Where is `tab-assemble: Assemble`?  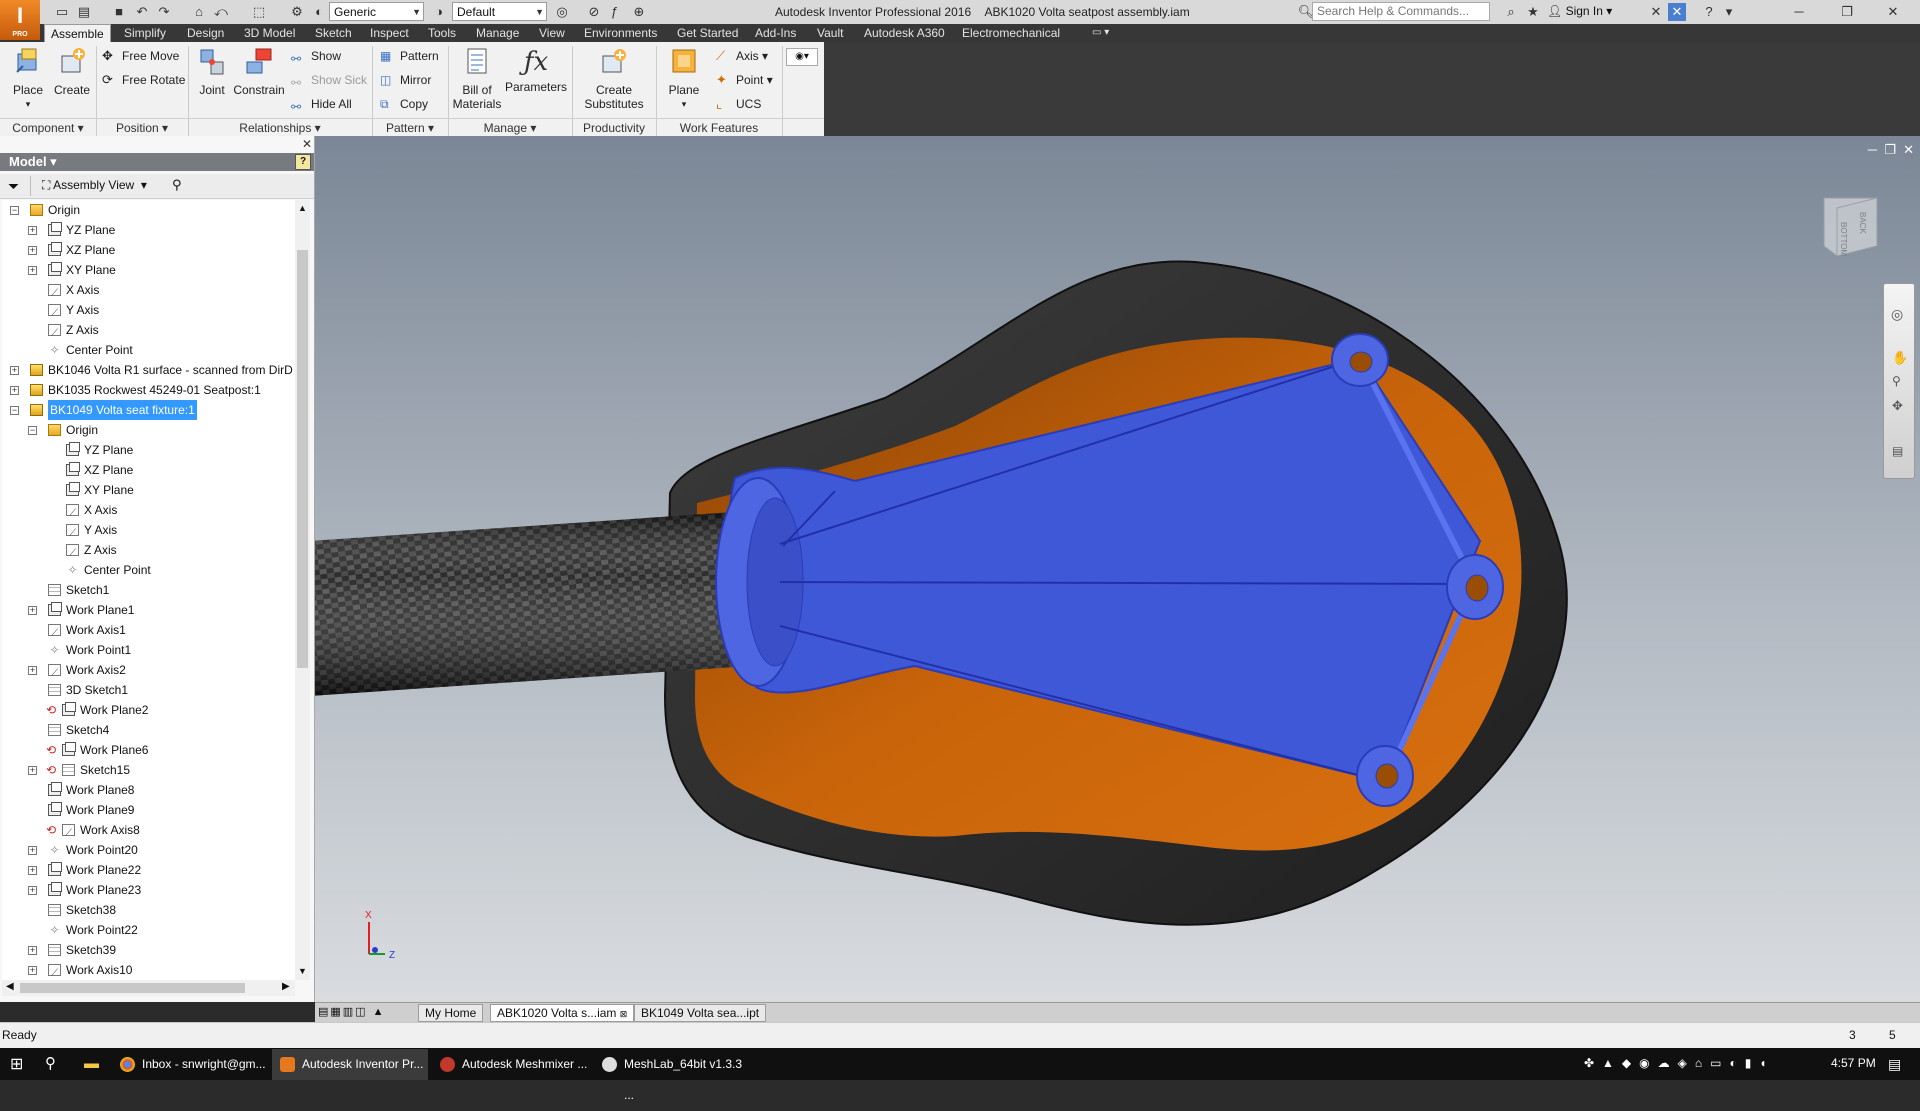 tab-assemble: Assemble is located at coordinates (77, 33).